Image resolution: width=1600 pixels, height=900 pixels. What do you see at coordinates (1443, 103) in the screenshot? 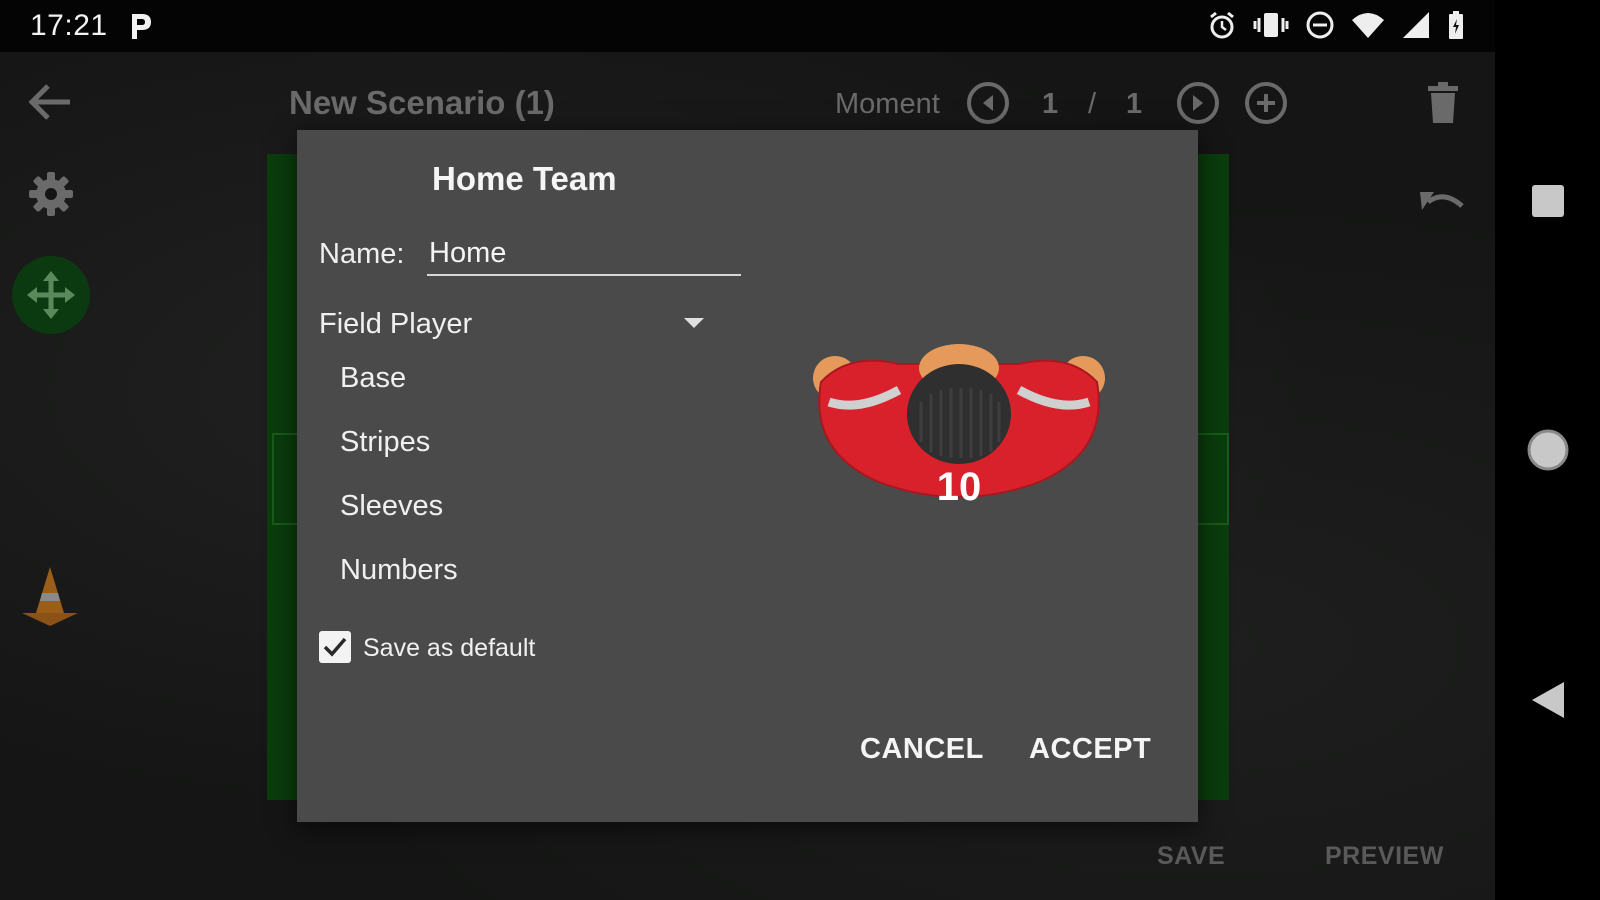
I see `trash-icon` at bounding box center [1443, 103].